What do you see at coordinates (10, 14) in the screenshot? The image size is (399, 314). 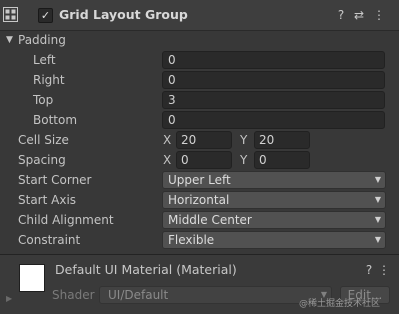 I see `grid-layout-icon` at bounding box center [10, 14].